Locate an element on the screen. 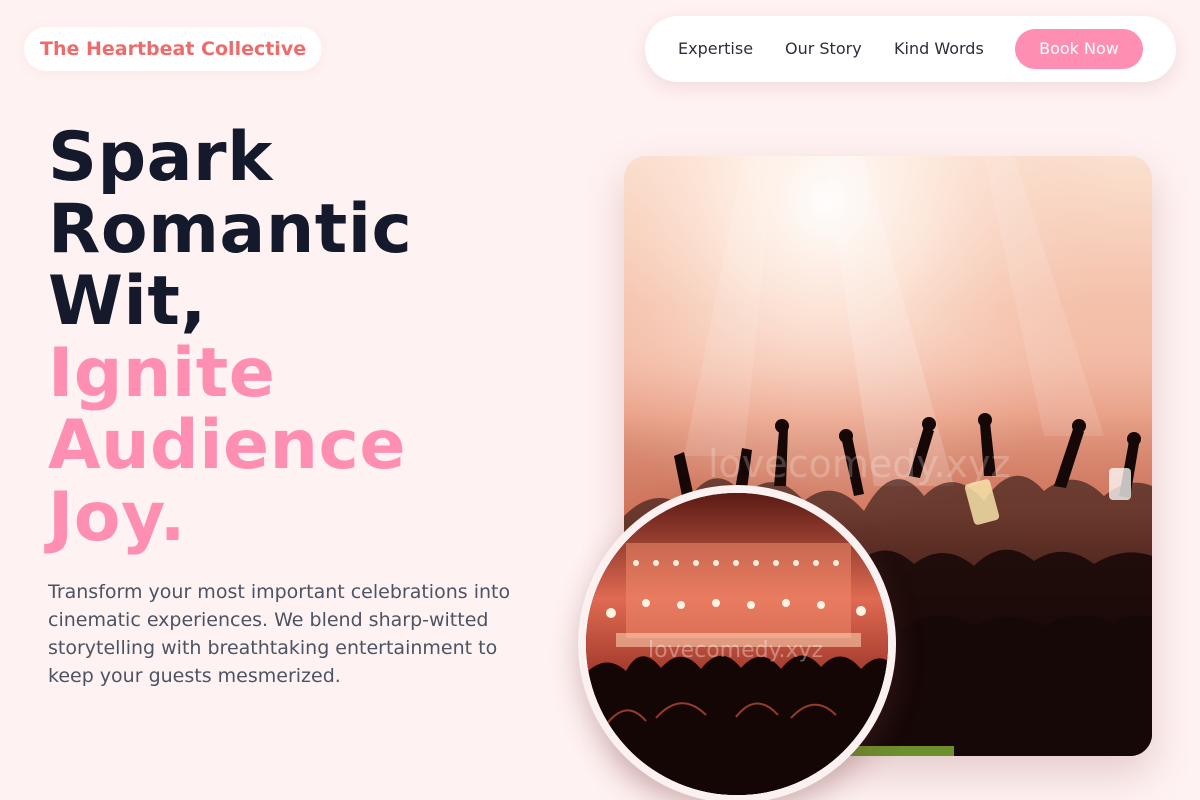  nav-link-our-story: Our Story is located at coordinates (823, 49).